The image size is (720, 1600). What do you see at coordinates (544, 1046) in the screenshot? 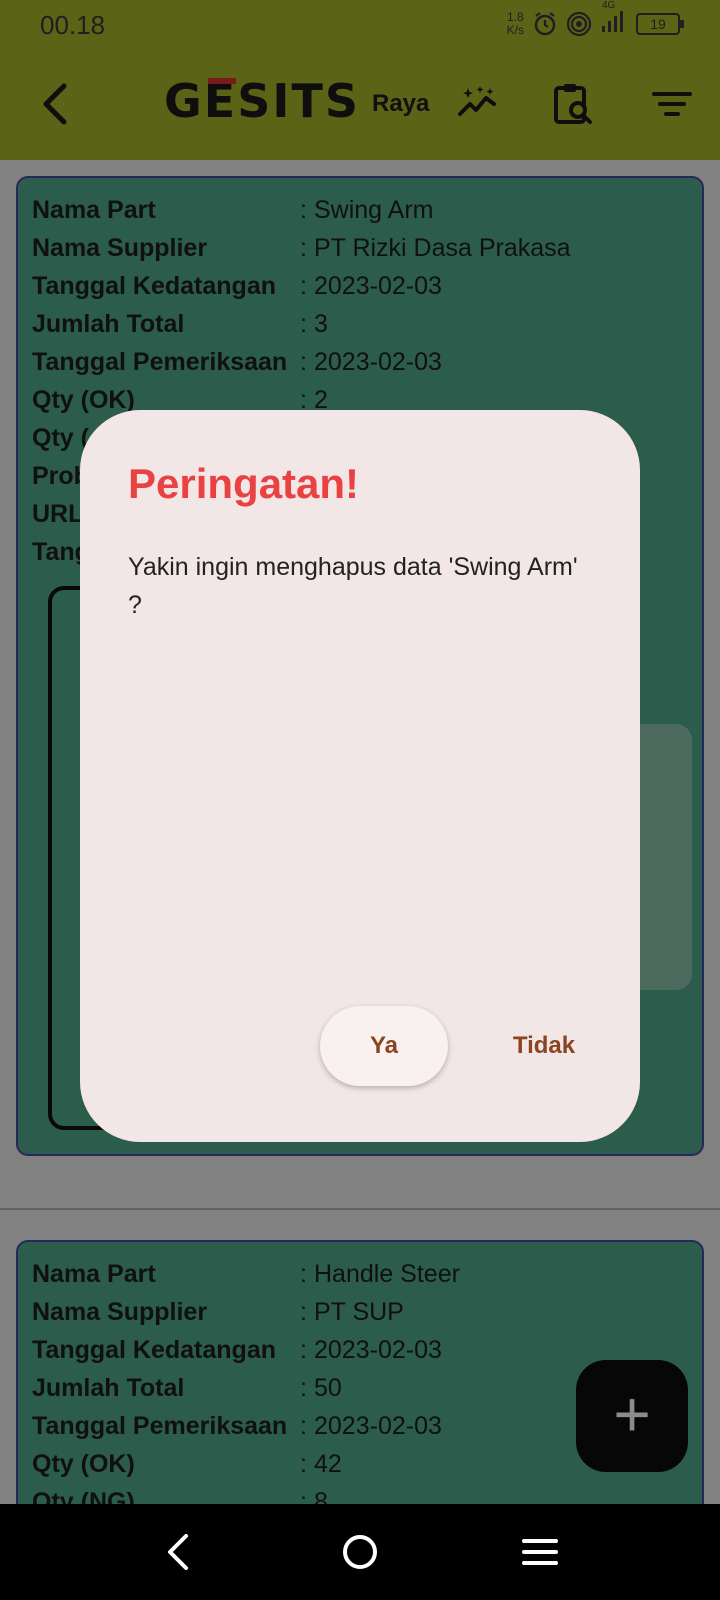
I see `cancel-no-button: Tidak` at bounding box center [544, 1046].